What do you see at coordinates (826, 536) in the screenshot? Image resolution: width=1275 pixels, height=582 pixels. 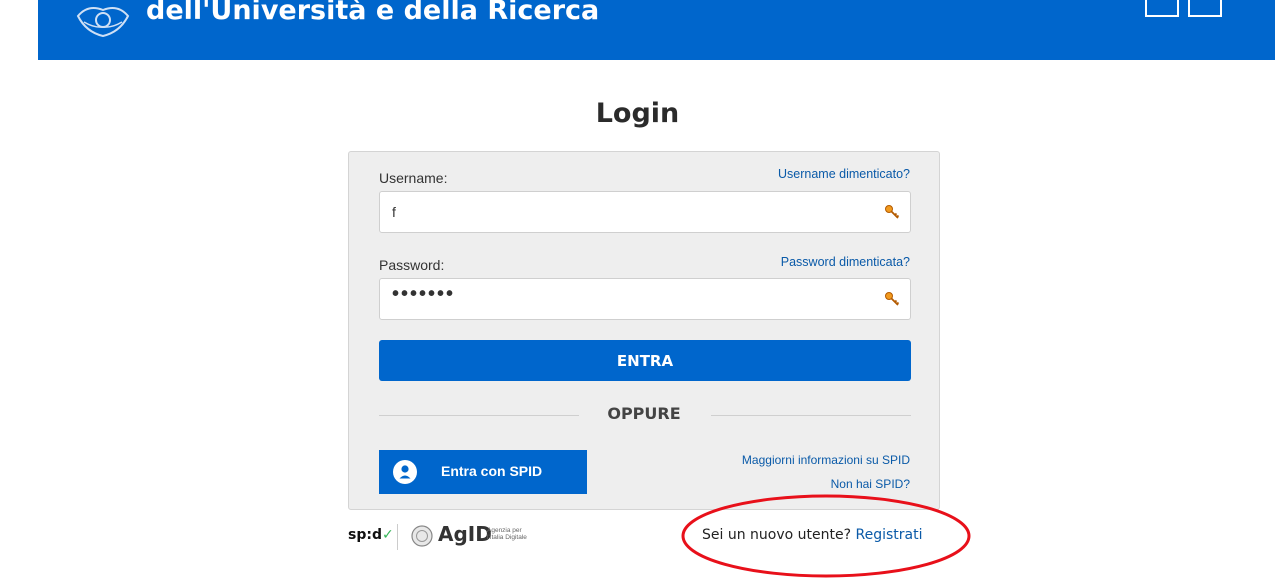 I see `annotation-ellipse` at bounding box center [826, 536].